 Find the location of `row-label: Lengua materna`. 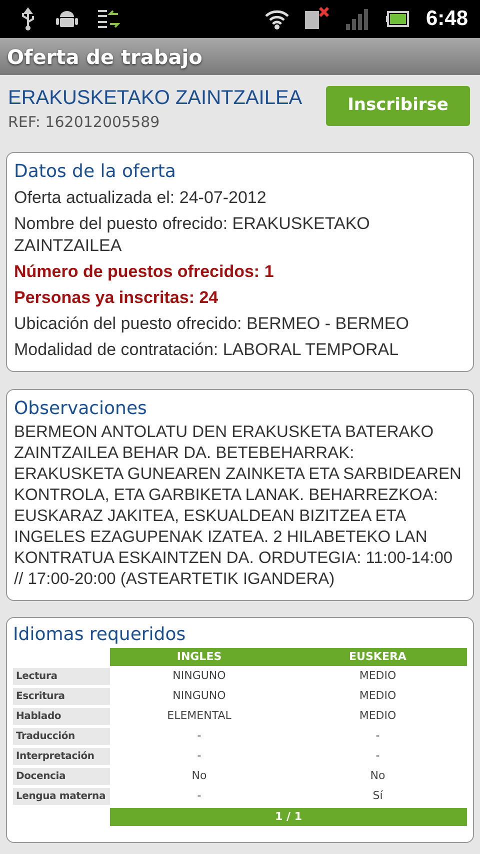

row-label: Lengua materna is located at coordinates (61, 796).